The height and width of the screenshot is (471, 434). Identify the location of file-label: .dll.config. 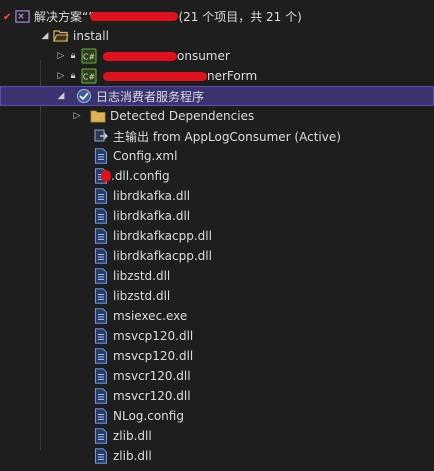
(140, 176).